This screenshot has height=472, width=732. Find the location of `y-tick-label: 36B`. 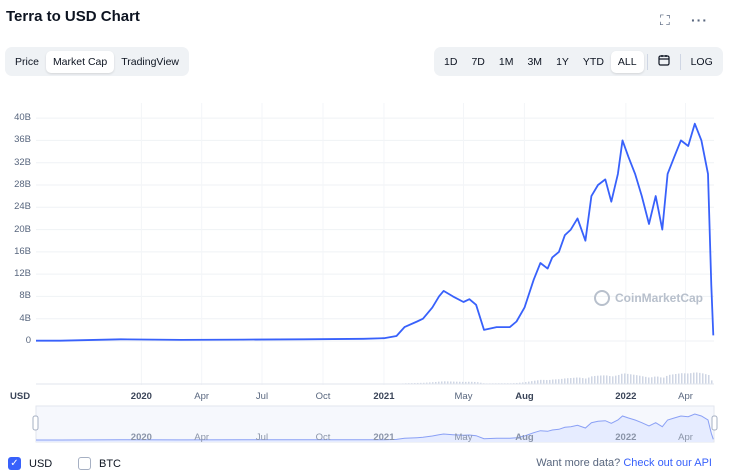

y-tick-label: 36B is located at coordinates (22, 140).